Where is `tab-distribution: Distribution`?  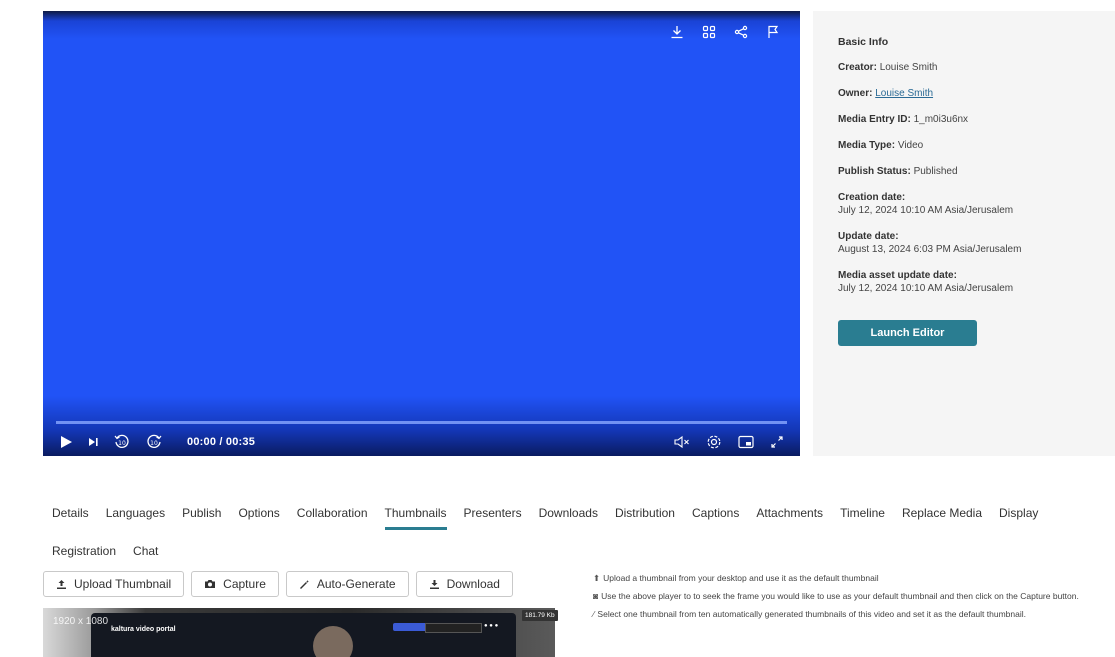 tab-distribution: Distribution is located at coordinates (645, 518).